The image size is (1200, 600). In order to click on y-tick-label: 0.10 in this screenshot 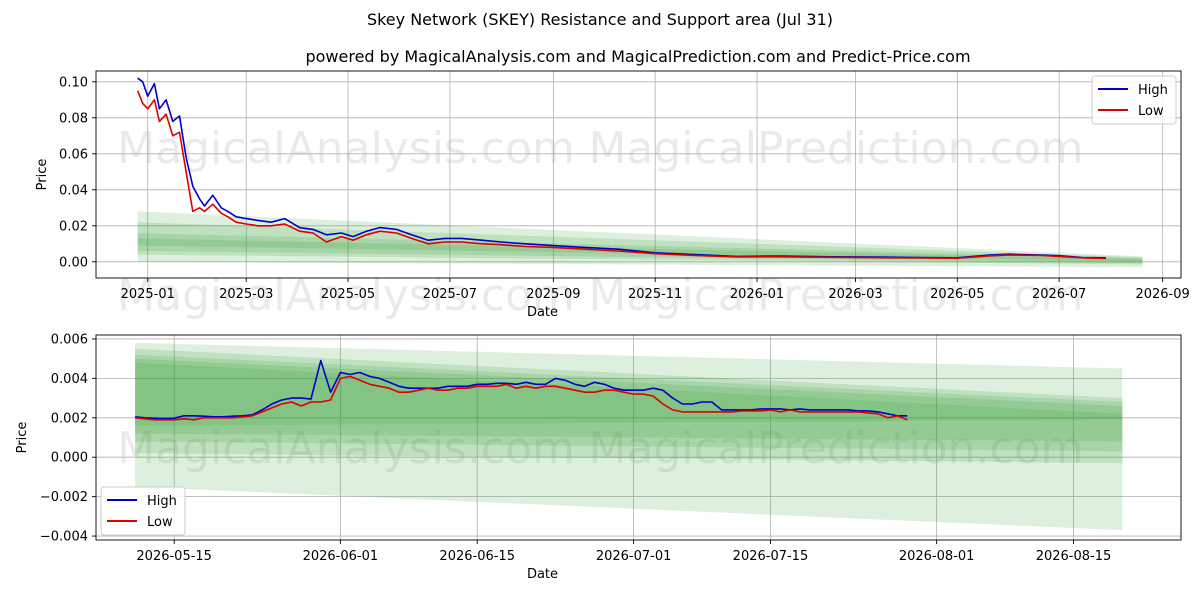, I will do `click(73, 82)`.